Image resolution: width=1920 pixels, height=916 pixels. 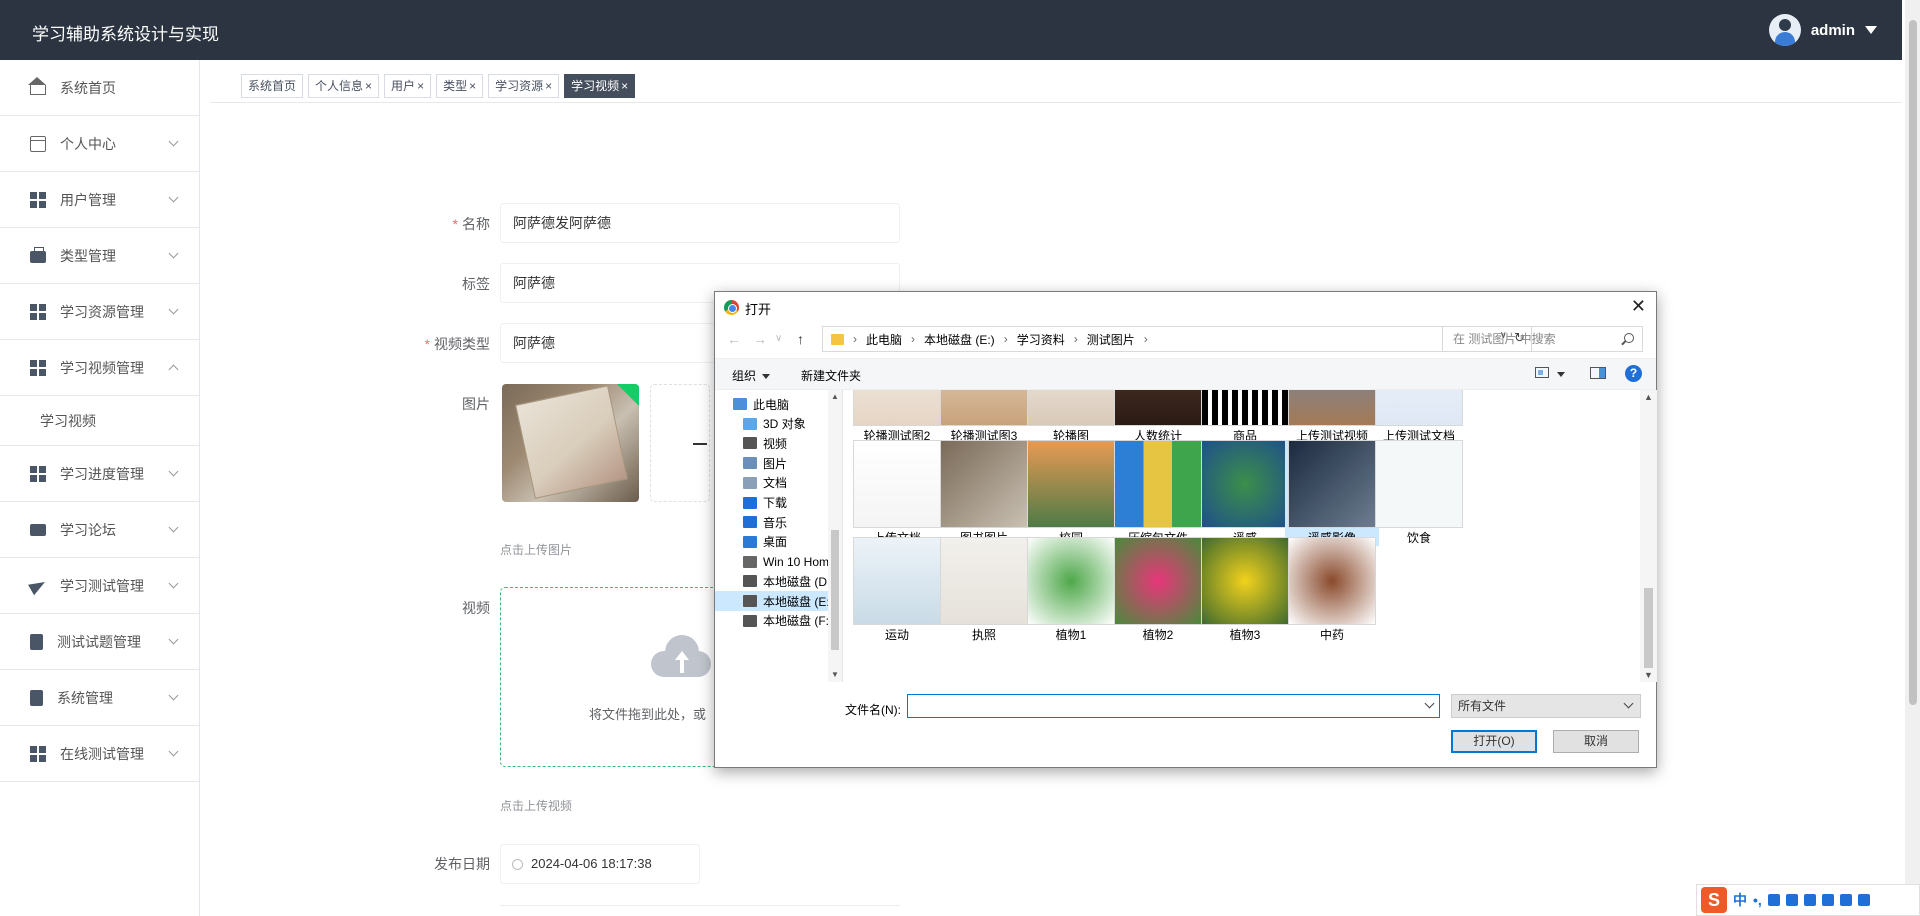 I want to click on nav-item: 桌面, so click(x=778, y=542).